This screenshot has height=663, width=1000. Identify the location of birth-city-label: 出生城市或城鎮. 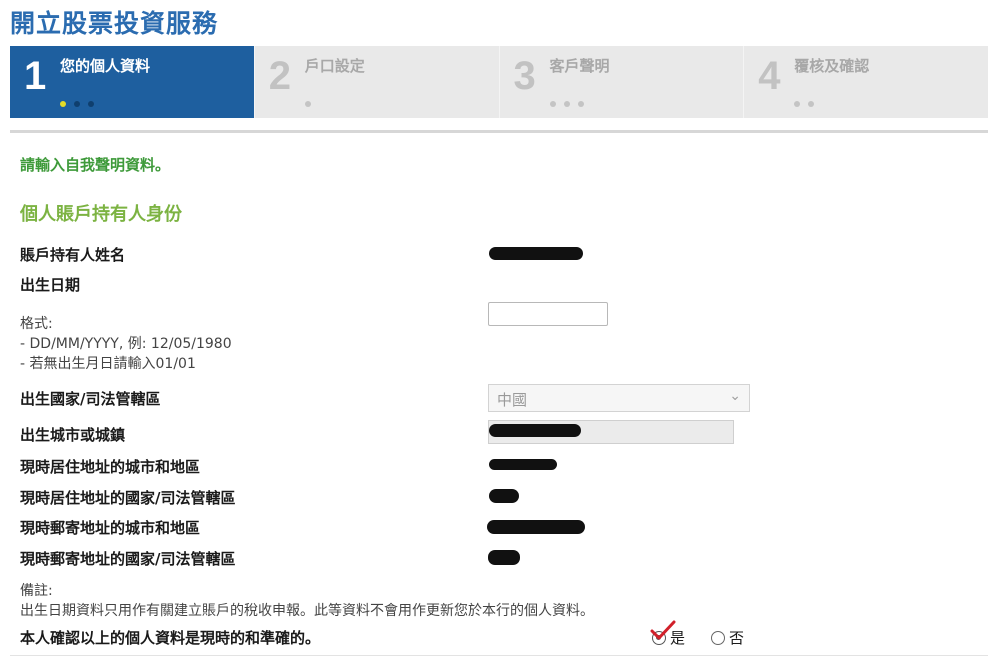
(73, 435).